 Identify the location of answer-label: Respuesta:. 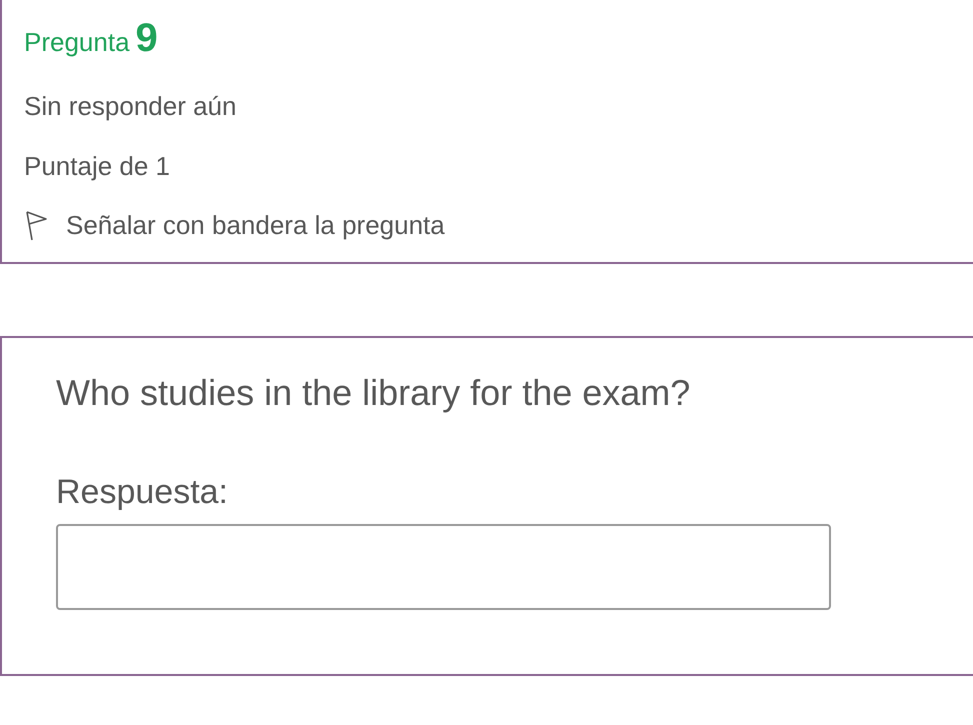
(142, 492).